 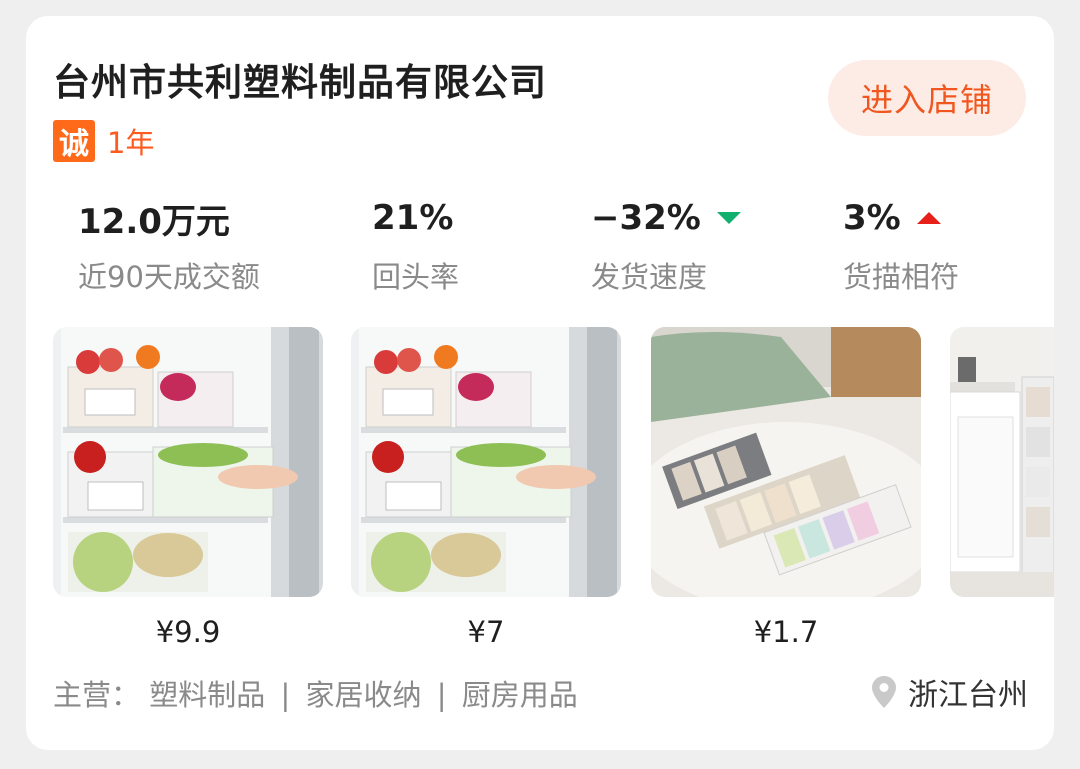 What do you see at coordinates (131, 143) in the screenshot?
I see `membership-years: 1年` at bounding box center [131, 143].